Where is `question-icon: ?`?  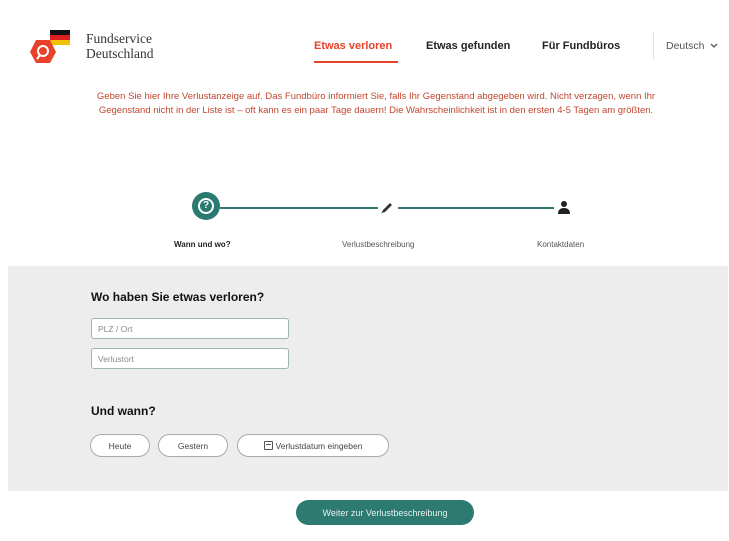
question-icon: ? is located at coordinates (206, 206).